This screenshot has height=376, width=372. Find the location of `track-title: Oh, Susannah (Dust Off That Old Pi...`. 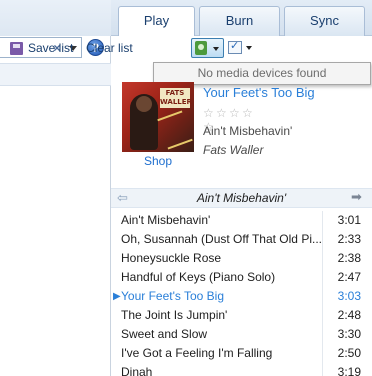

track-title: Oh, Susannah (Dust Off That Old Pi... is located at coordinates (221, 239).